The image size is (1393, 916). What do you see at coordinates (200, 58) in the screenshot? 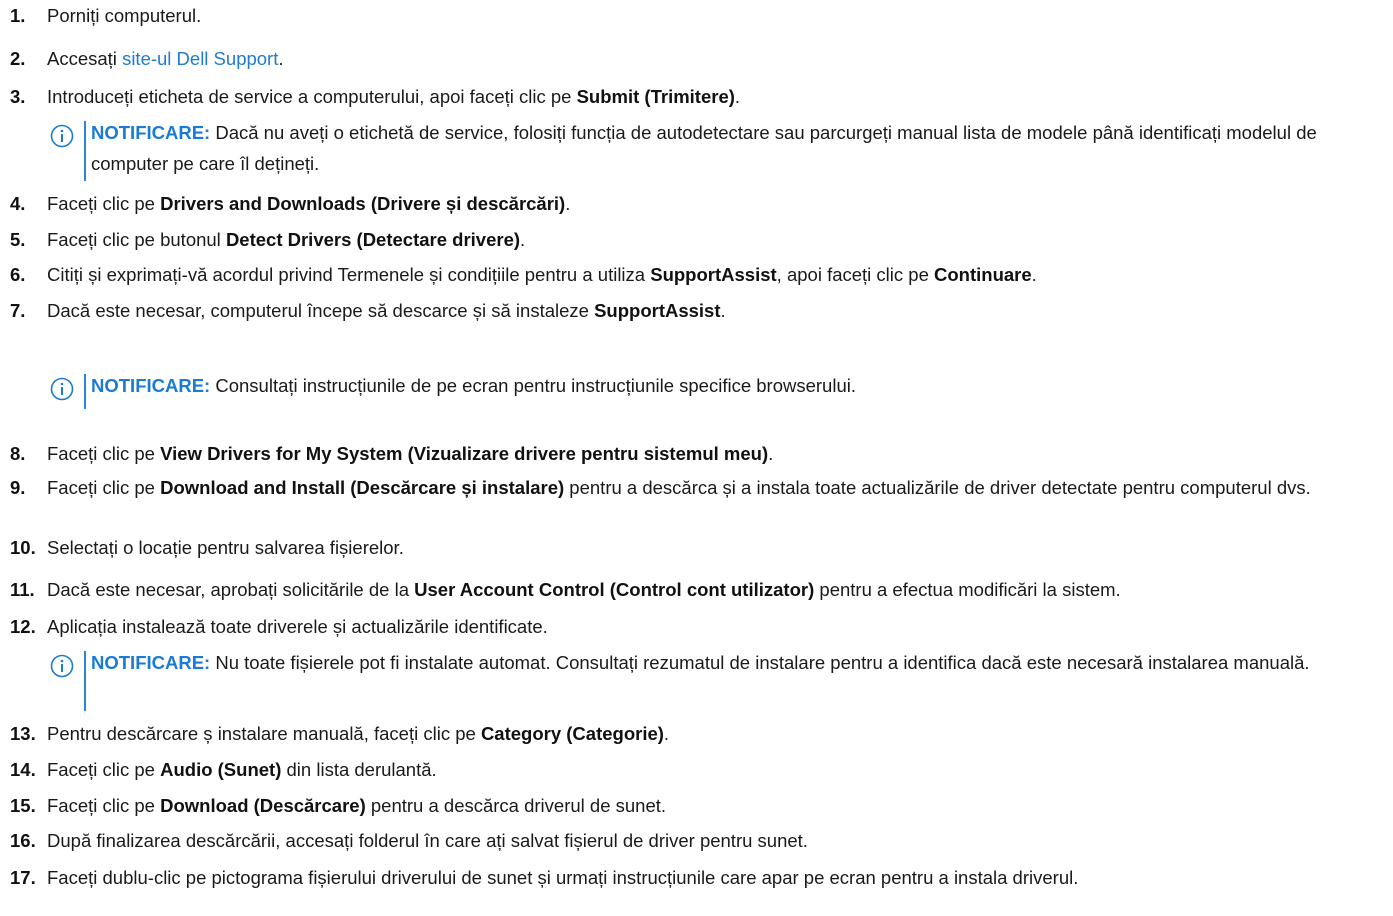
I see `dell-support-link: site-ul Dell Support` at bounding box center [200, 58].